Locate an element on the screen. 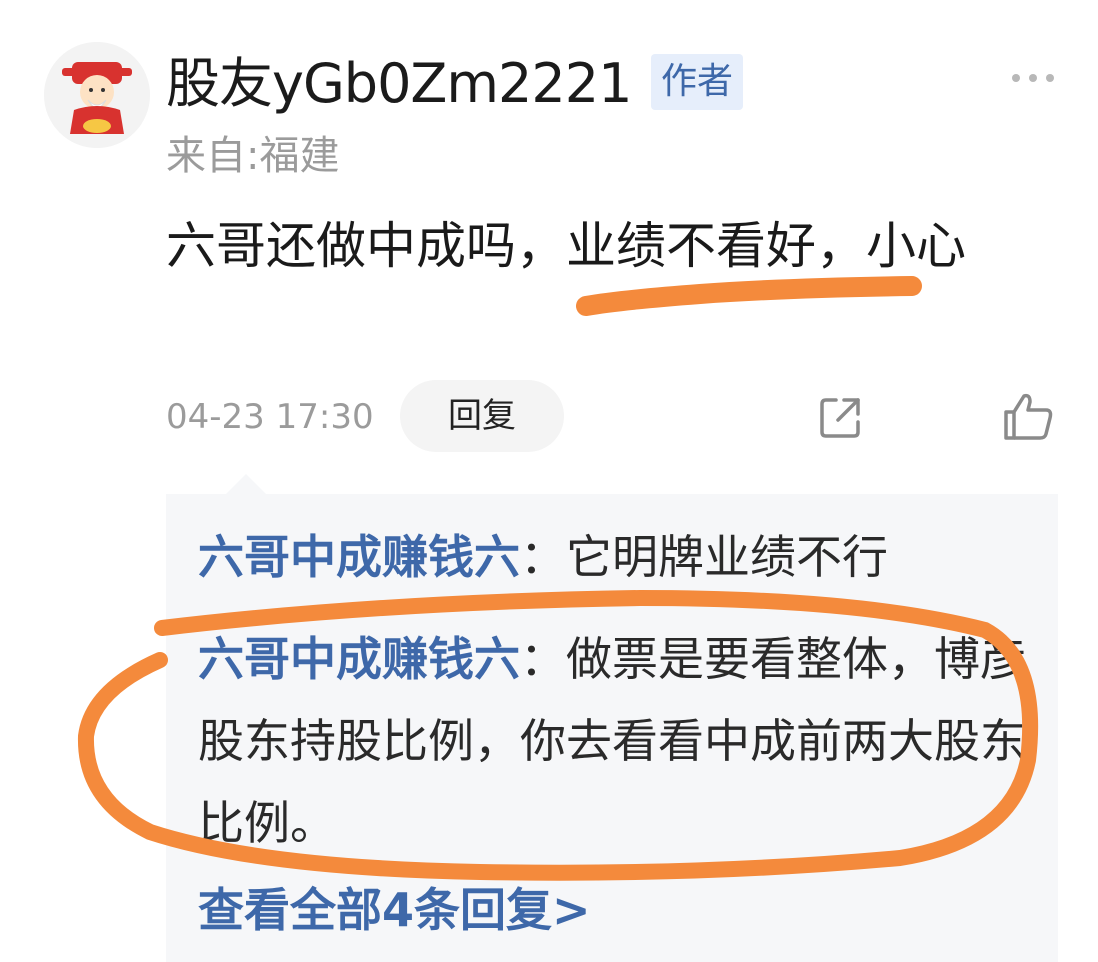 Image resolution: width=1098 pixels, height=962 pixels. comment-text: 六哥还做中成吗，业绩不看好，小心 is located at coordinates (606, 246).